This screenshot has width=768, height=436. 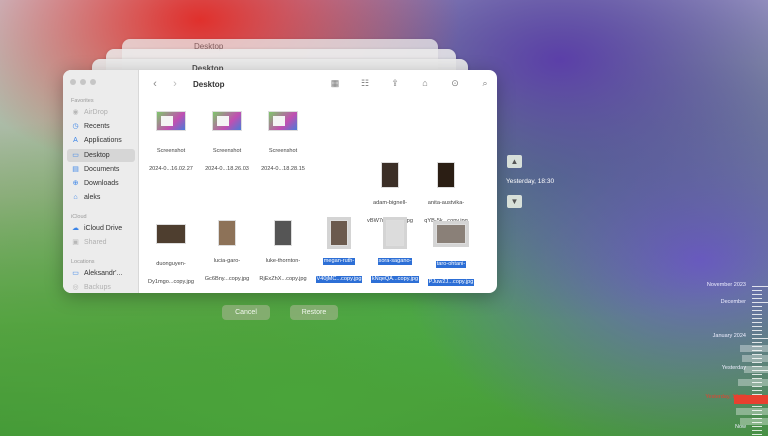 I want to click on sidebar-item: ▣ Shared, so click(x=101, y=242).